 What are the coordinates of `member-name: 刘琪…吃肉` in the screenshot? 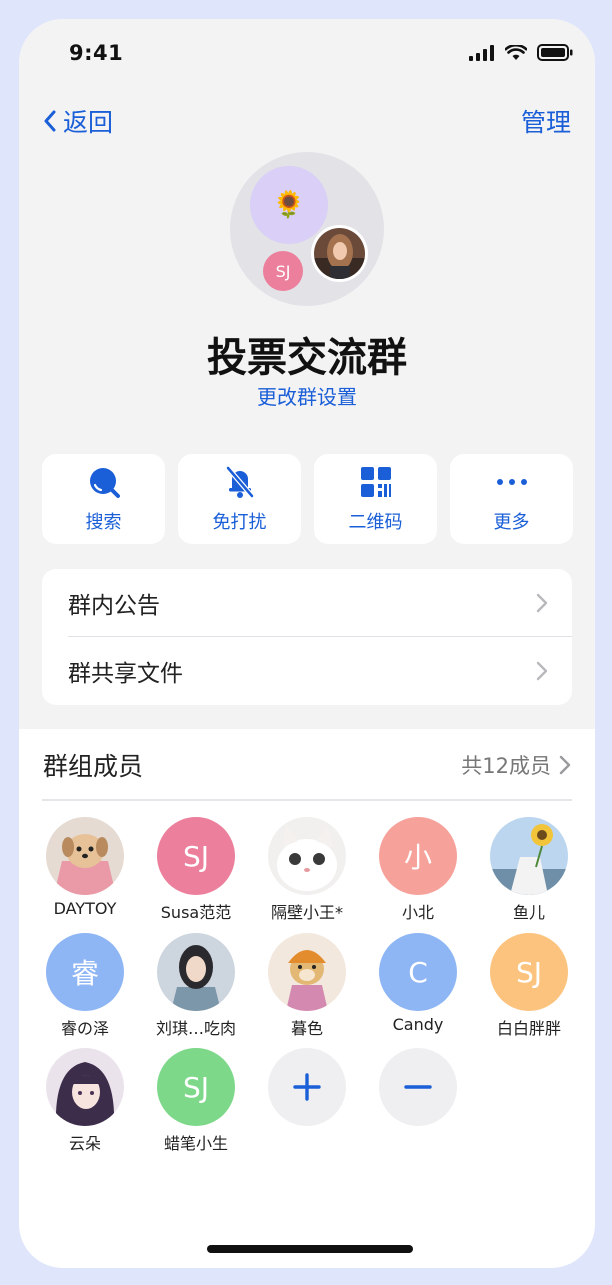 It's located at (195, 1028).